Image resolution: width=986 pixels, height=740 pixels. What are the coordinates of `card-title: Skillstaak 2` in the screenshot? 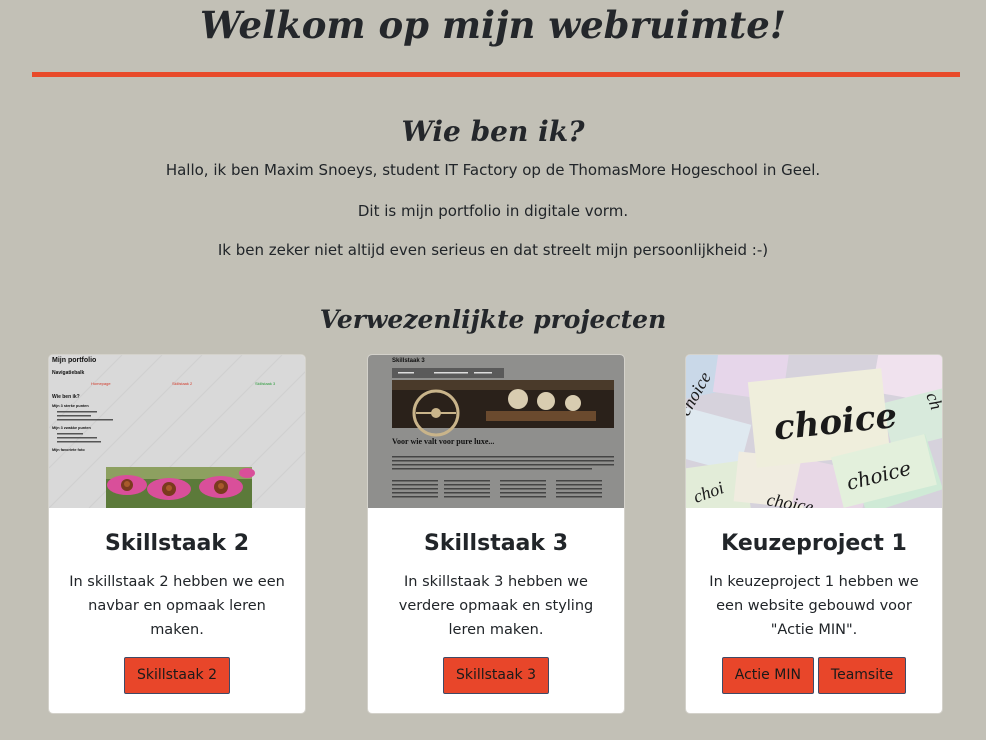 It's located at (177, 543).